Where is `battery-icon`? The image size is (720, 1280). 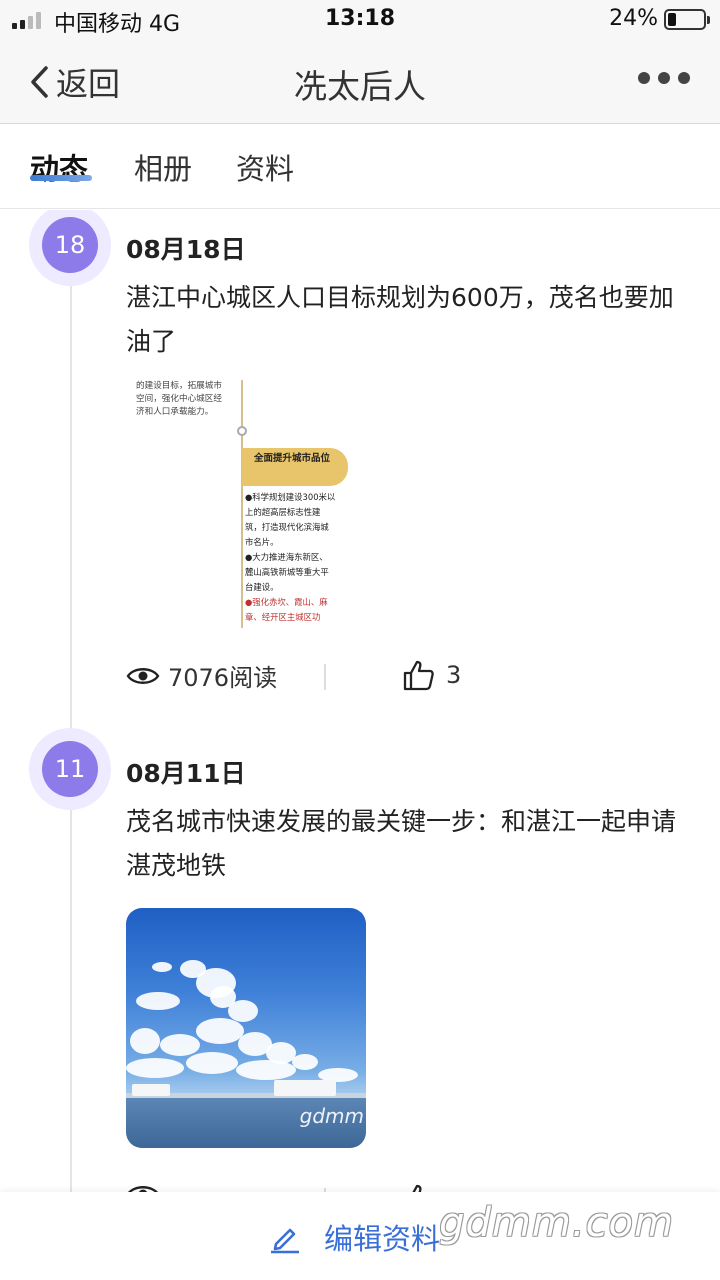
battery-icon is located at coordinates (687, 19).